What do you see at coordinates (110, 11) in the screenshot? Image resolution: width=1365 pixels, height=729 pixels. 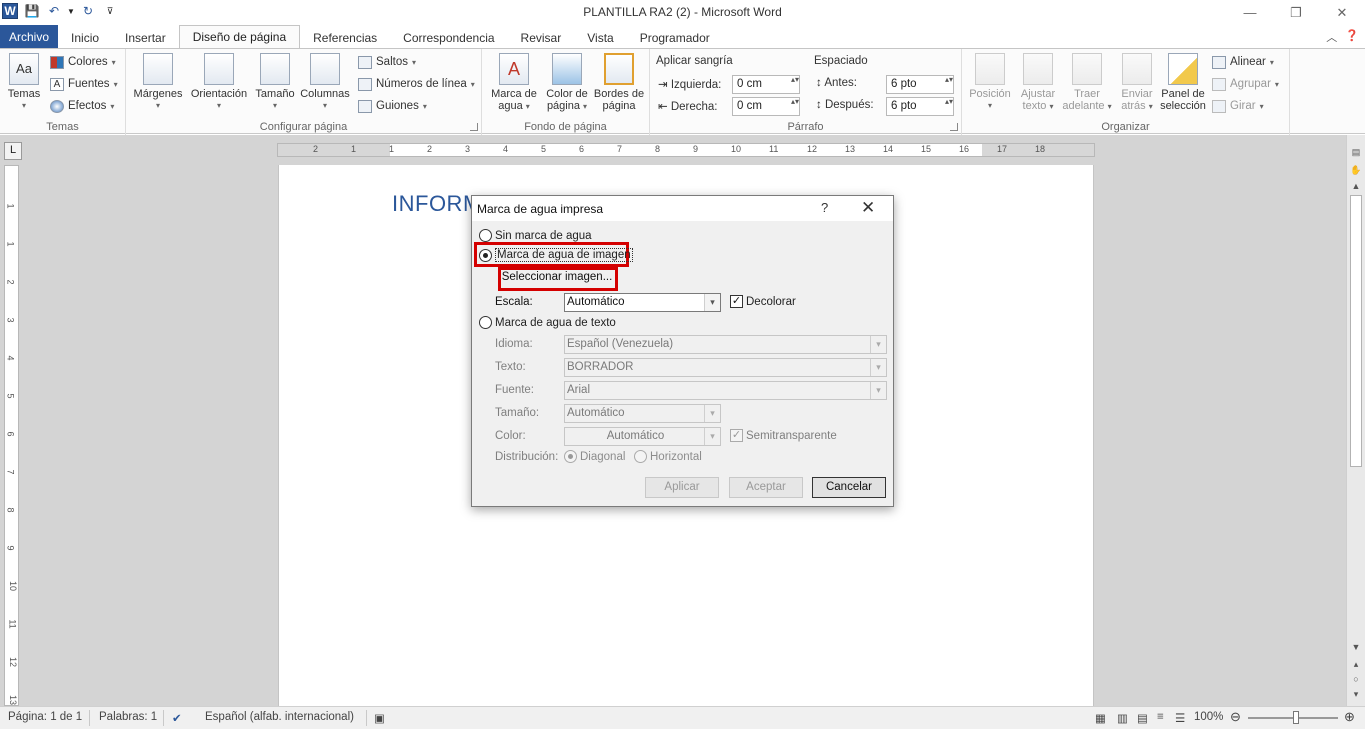 I see `customize-qat-icon: ⊽` at bounding box center [110, 11].